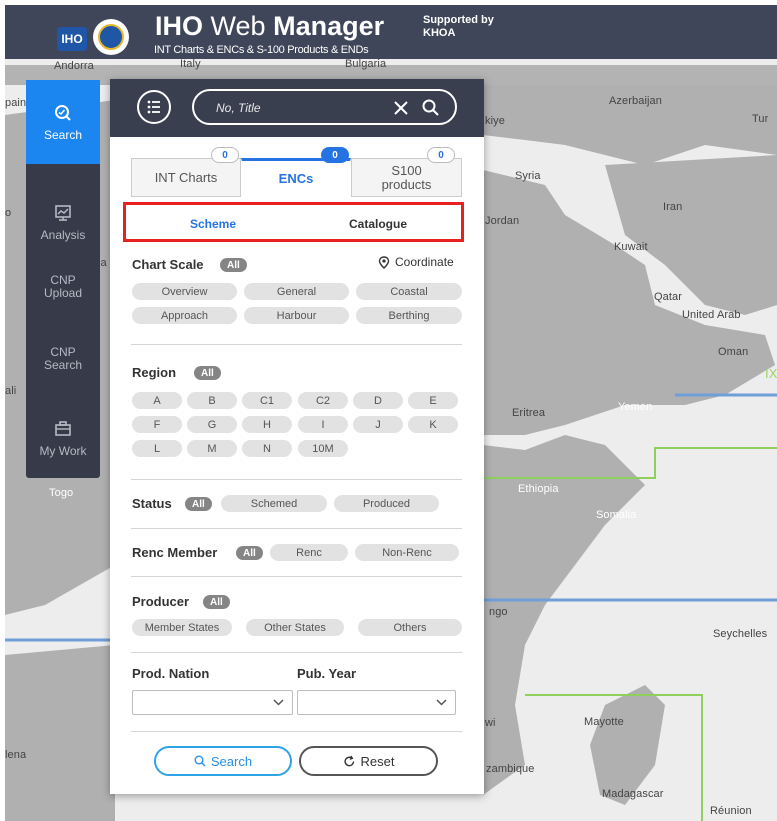 This screenshot has height=821, width=777. What do you see at coordinates (212, 448) in the screenshot?
I see `region-chip: M` at bounding box center [212, 448].